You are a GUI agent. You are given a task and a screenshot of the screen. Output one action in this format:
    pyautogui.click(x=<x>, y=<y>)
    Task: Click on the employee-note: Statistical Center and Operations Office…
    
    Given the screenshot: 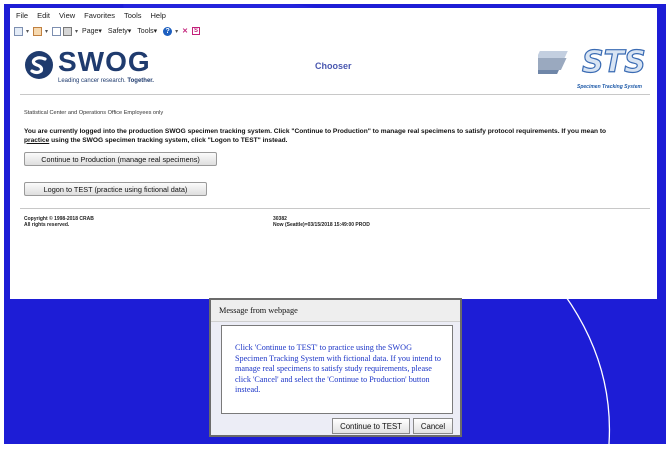 What is the action you would take?
    pyautogui.click(x=94, y=113)
    